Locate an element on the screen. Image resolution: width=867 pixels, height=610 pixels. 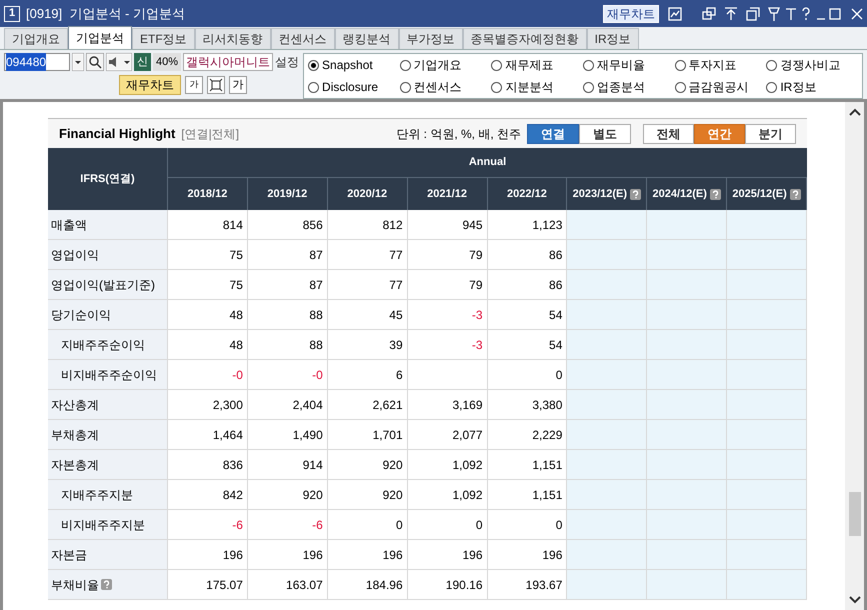
table-cell: 2,077 is located at coordinates (448, 434).